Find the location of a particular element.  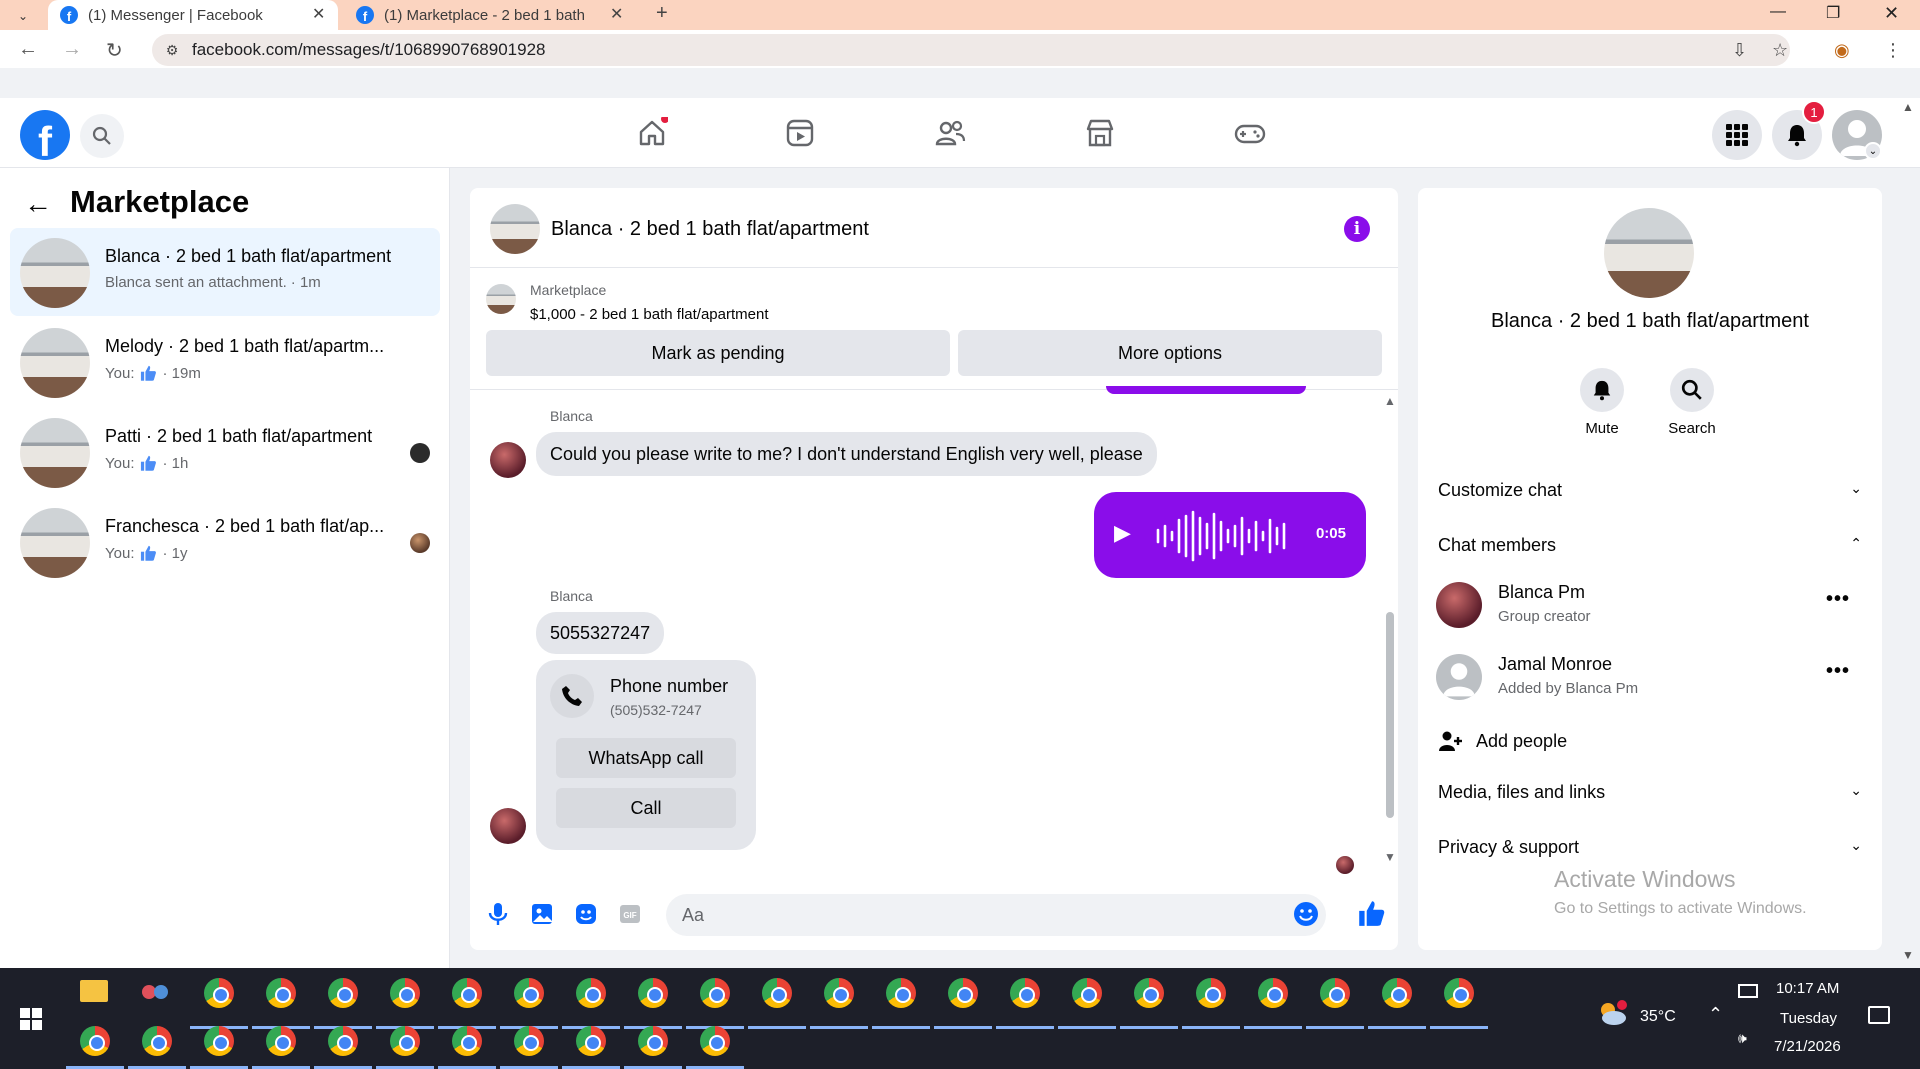

member-row: Blanca Pm Group creator ••• is located at coordinates (1648, 606).